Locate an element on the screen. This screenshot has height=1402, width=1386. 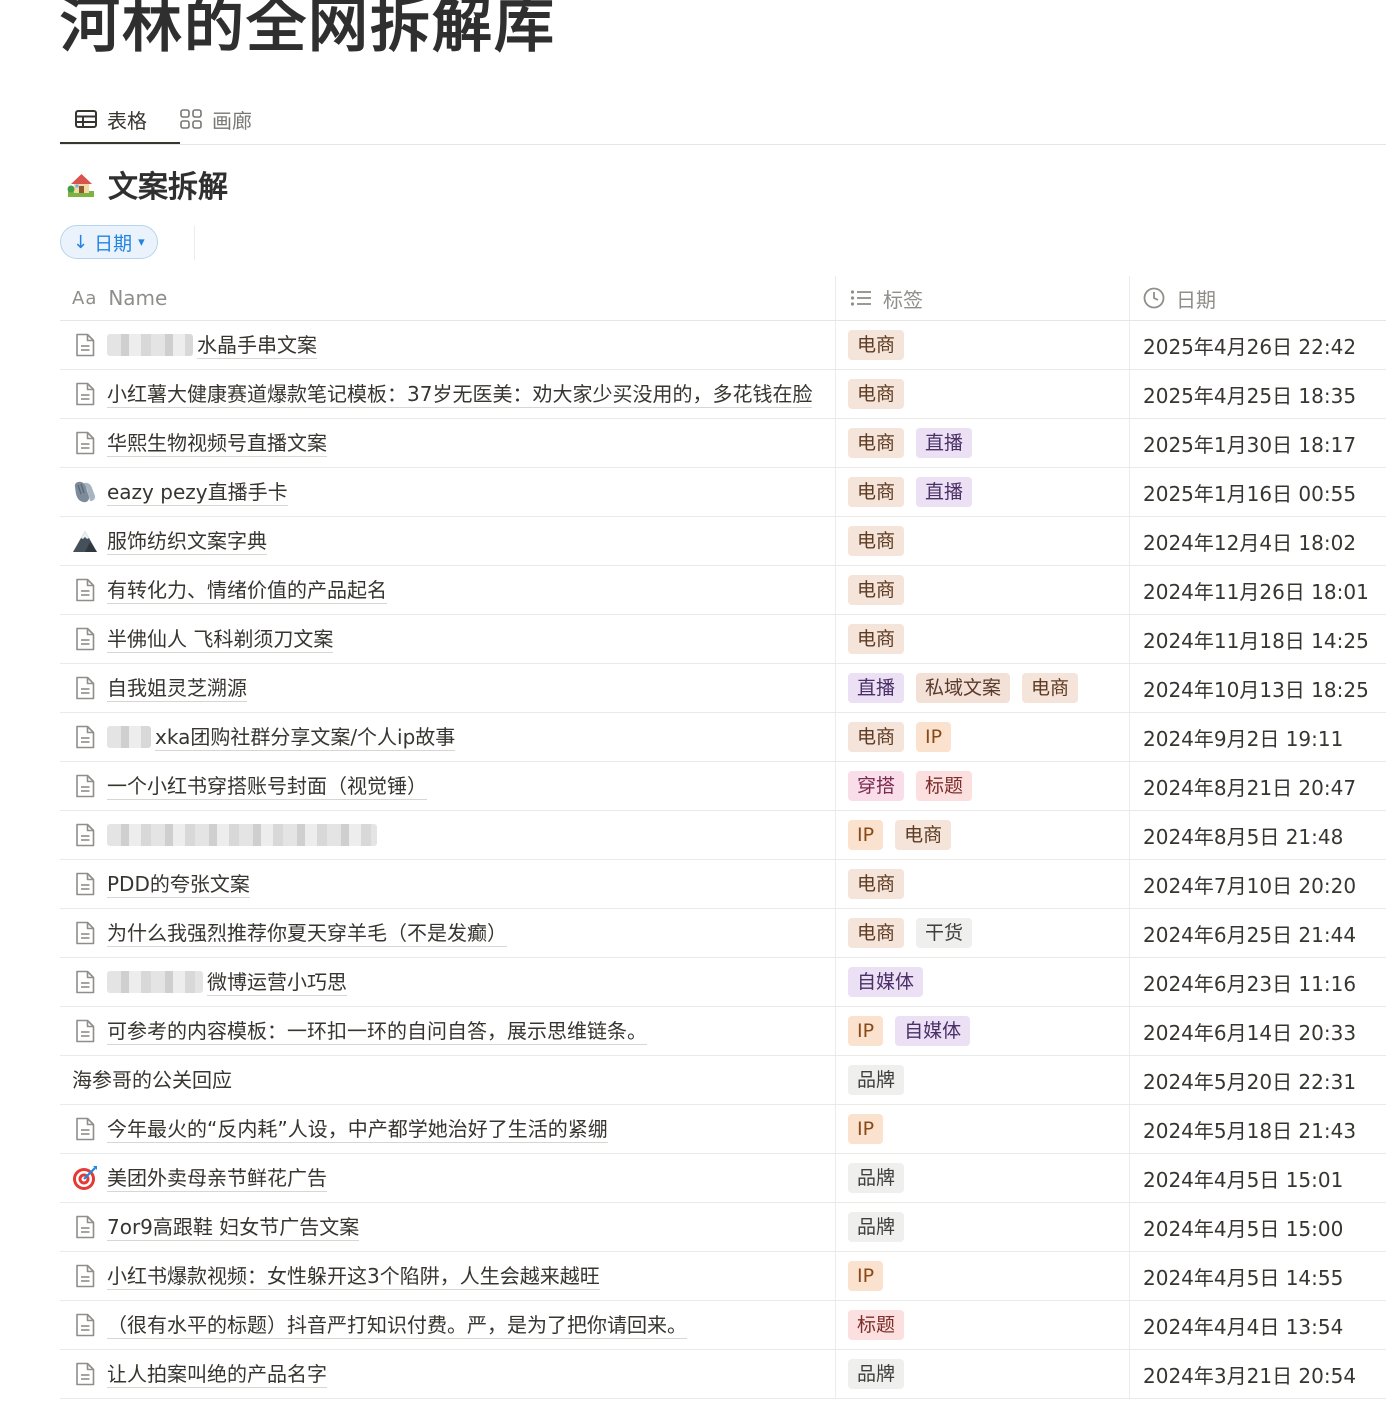
date-cell: 2024年11月18日 14:25 is located at coordinates (1257, 639).